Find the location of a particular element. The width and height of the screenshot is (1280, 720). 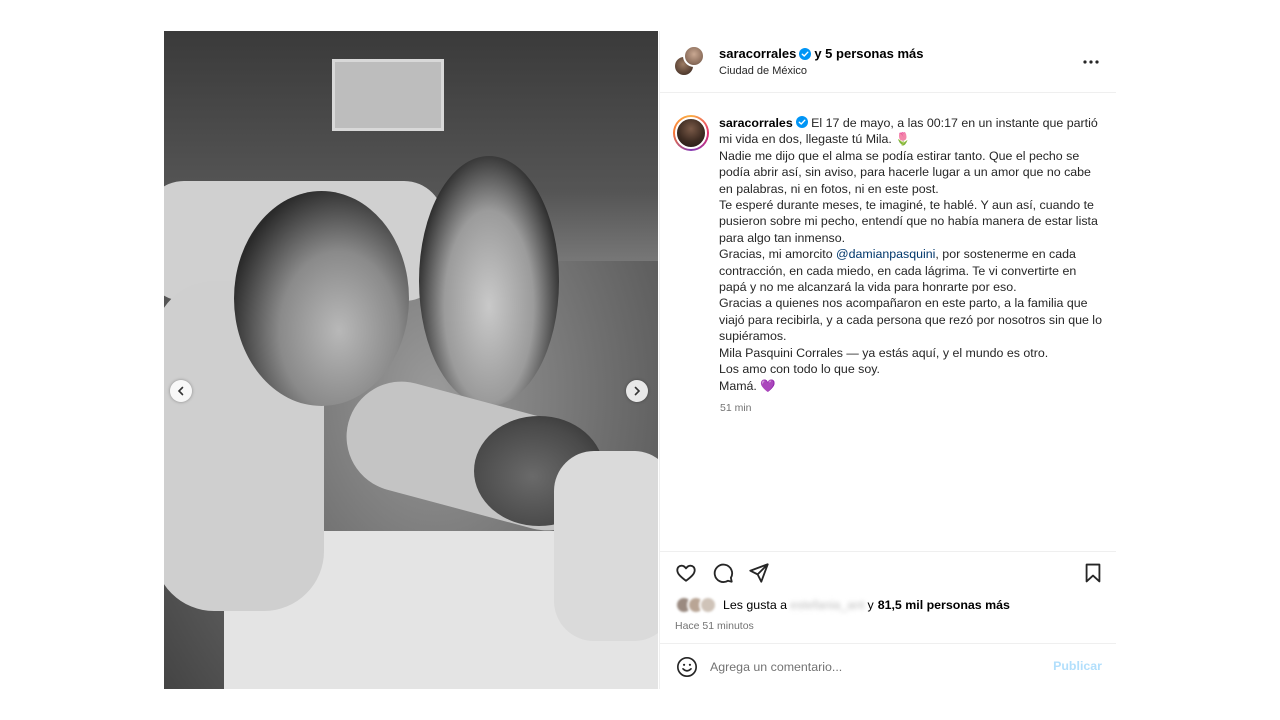

share-button is located at coordinates (759, 573).